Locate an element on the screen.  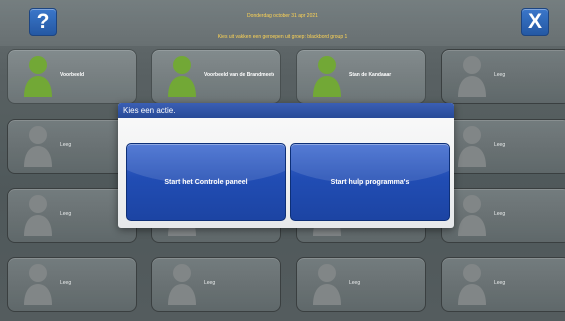
start-help-programs-label: Start hulp programma's is located at coordinates (370, 182).